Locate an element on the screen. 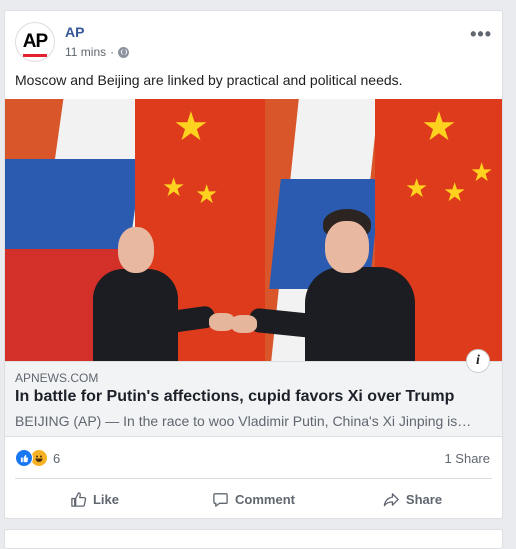 Image resolution: width=516 pixels, height=549 pixels. like-reaction-icon is located at coordinates (24, 458).